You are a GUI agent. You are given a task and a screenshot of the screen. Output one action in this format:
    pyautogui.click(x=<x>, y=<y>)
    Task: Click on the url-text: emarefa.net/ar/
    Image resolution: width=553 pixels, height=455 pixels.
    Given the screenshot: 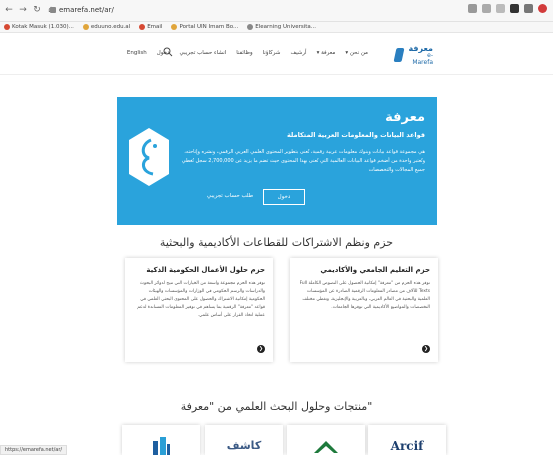 What is the action you would take?
    pyautogui.click(x=86, y=10)
    